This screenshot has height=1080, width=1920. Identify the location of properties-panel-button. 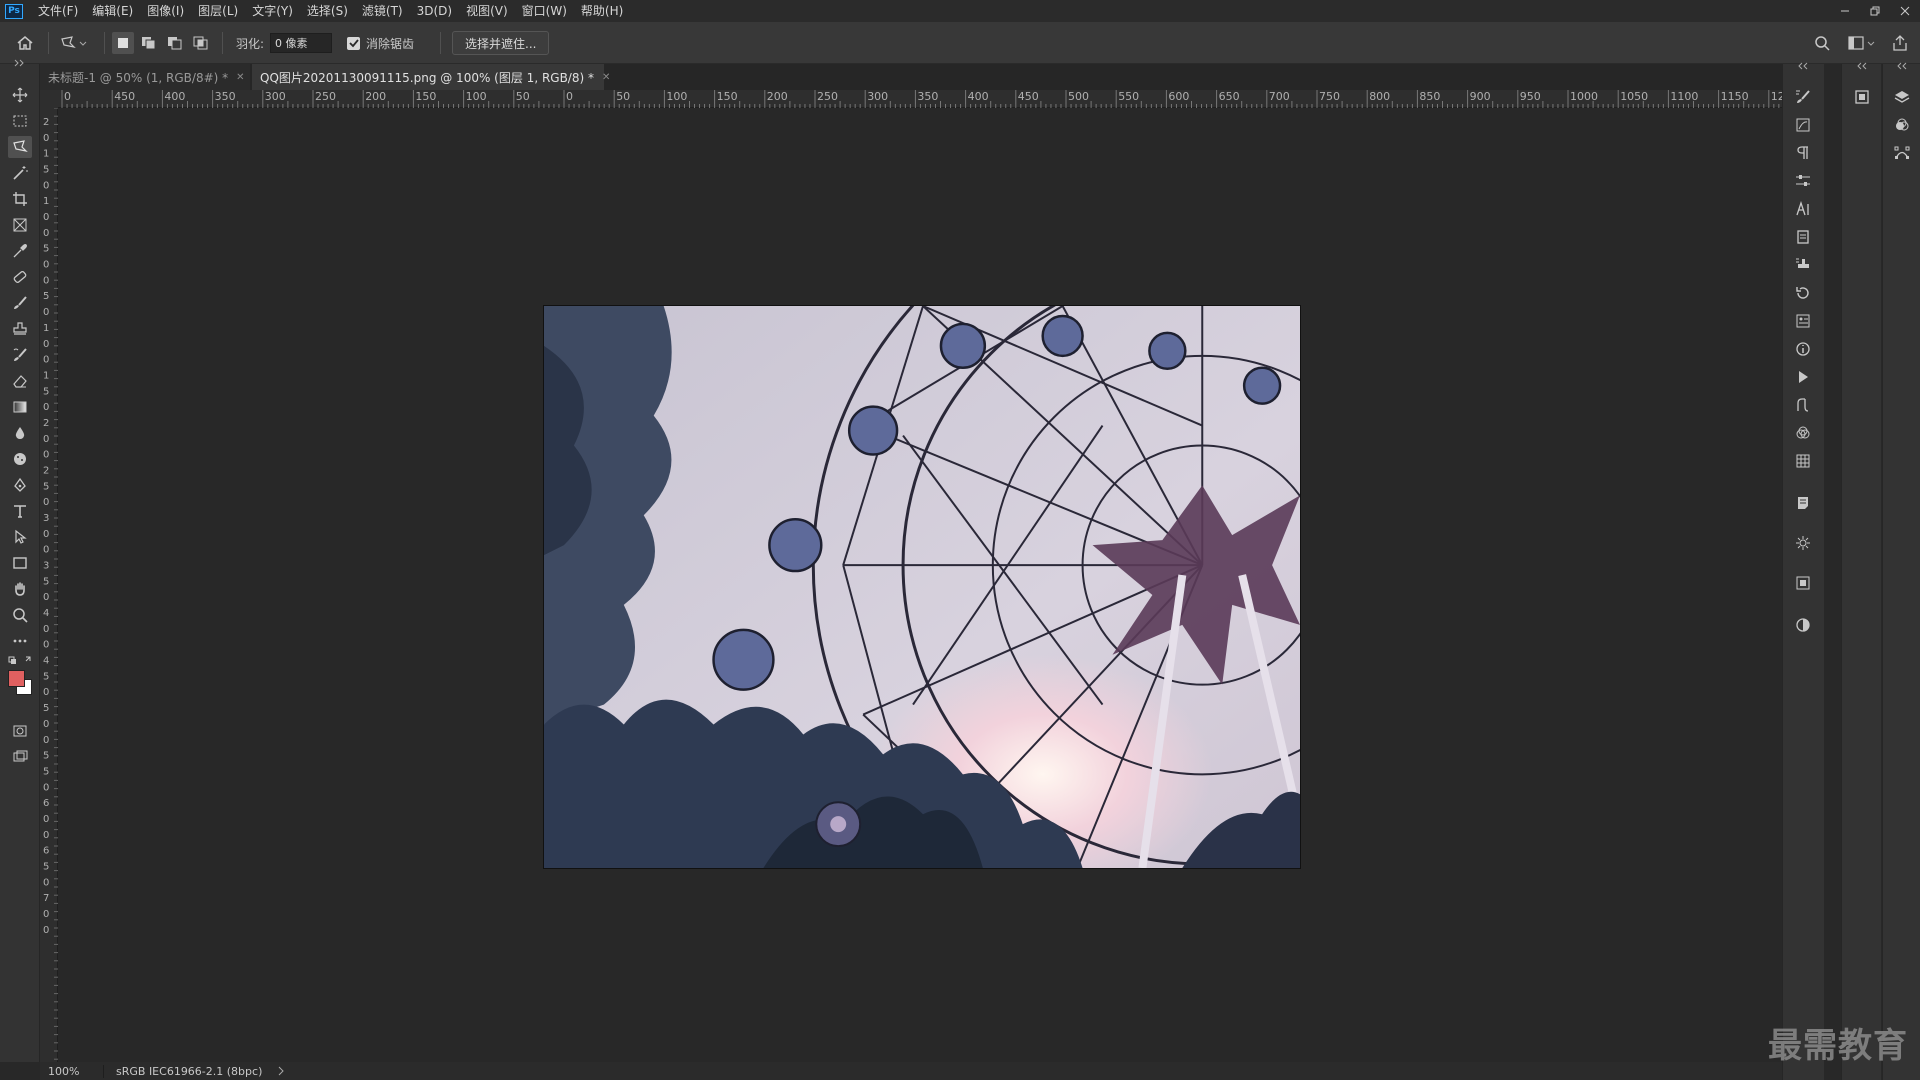
(1803, 321).